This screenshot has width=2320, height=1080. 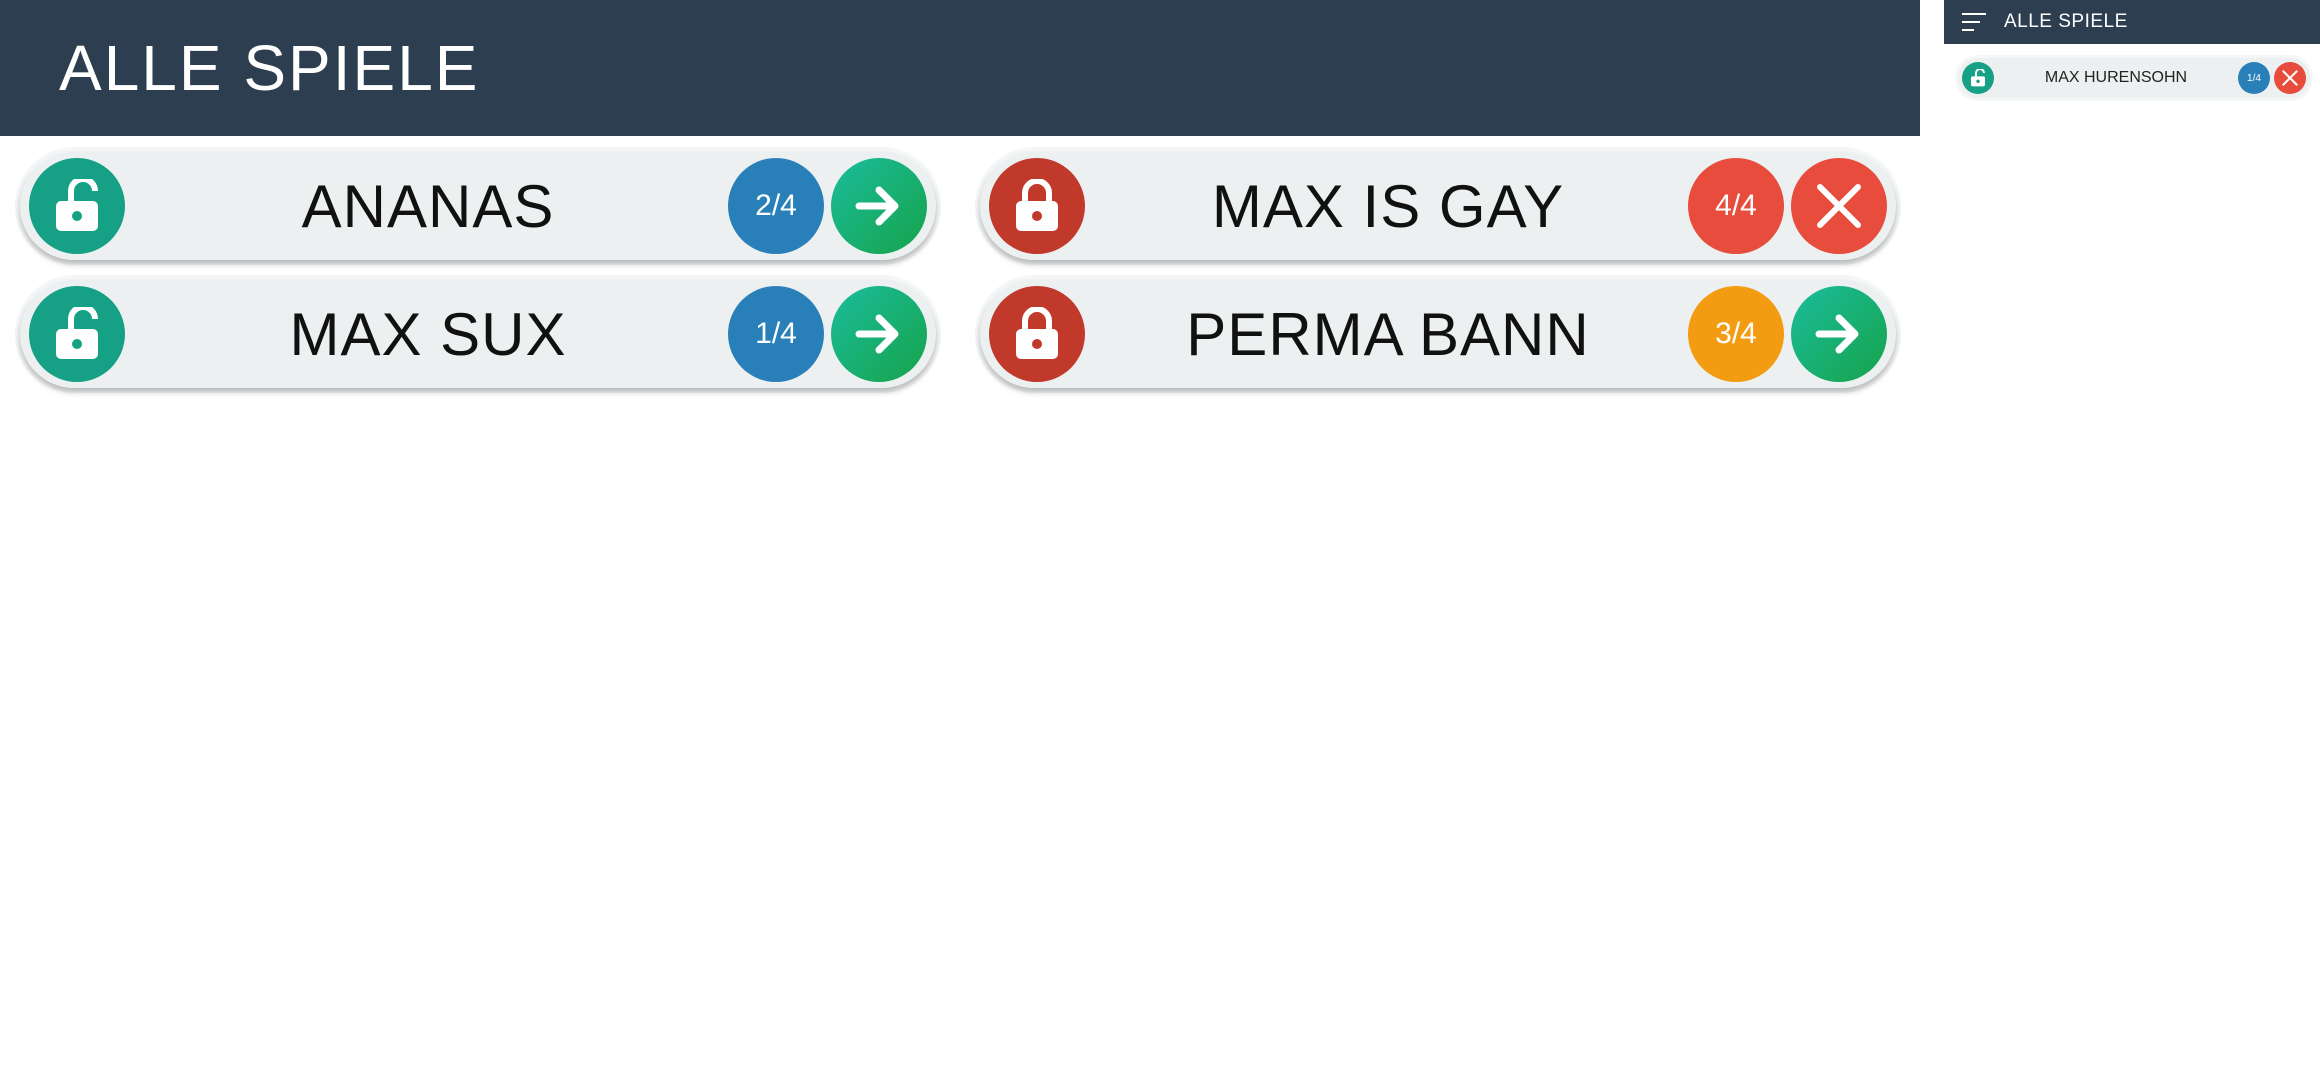 I want to click on game-row-max-hurensohn: MAX HURENSOHN 1/4, so click(x=2134, y=78).